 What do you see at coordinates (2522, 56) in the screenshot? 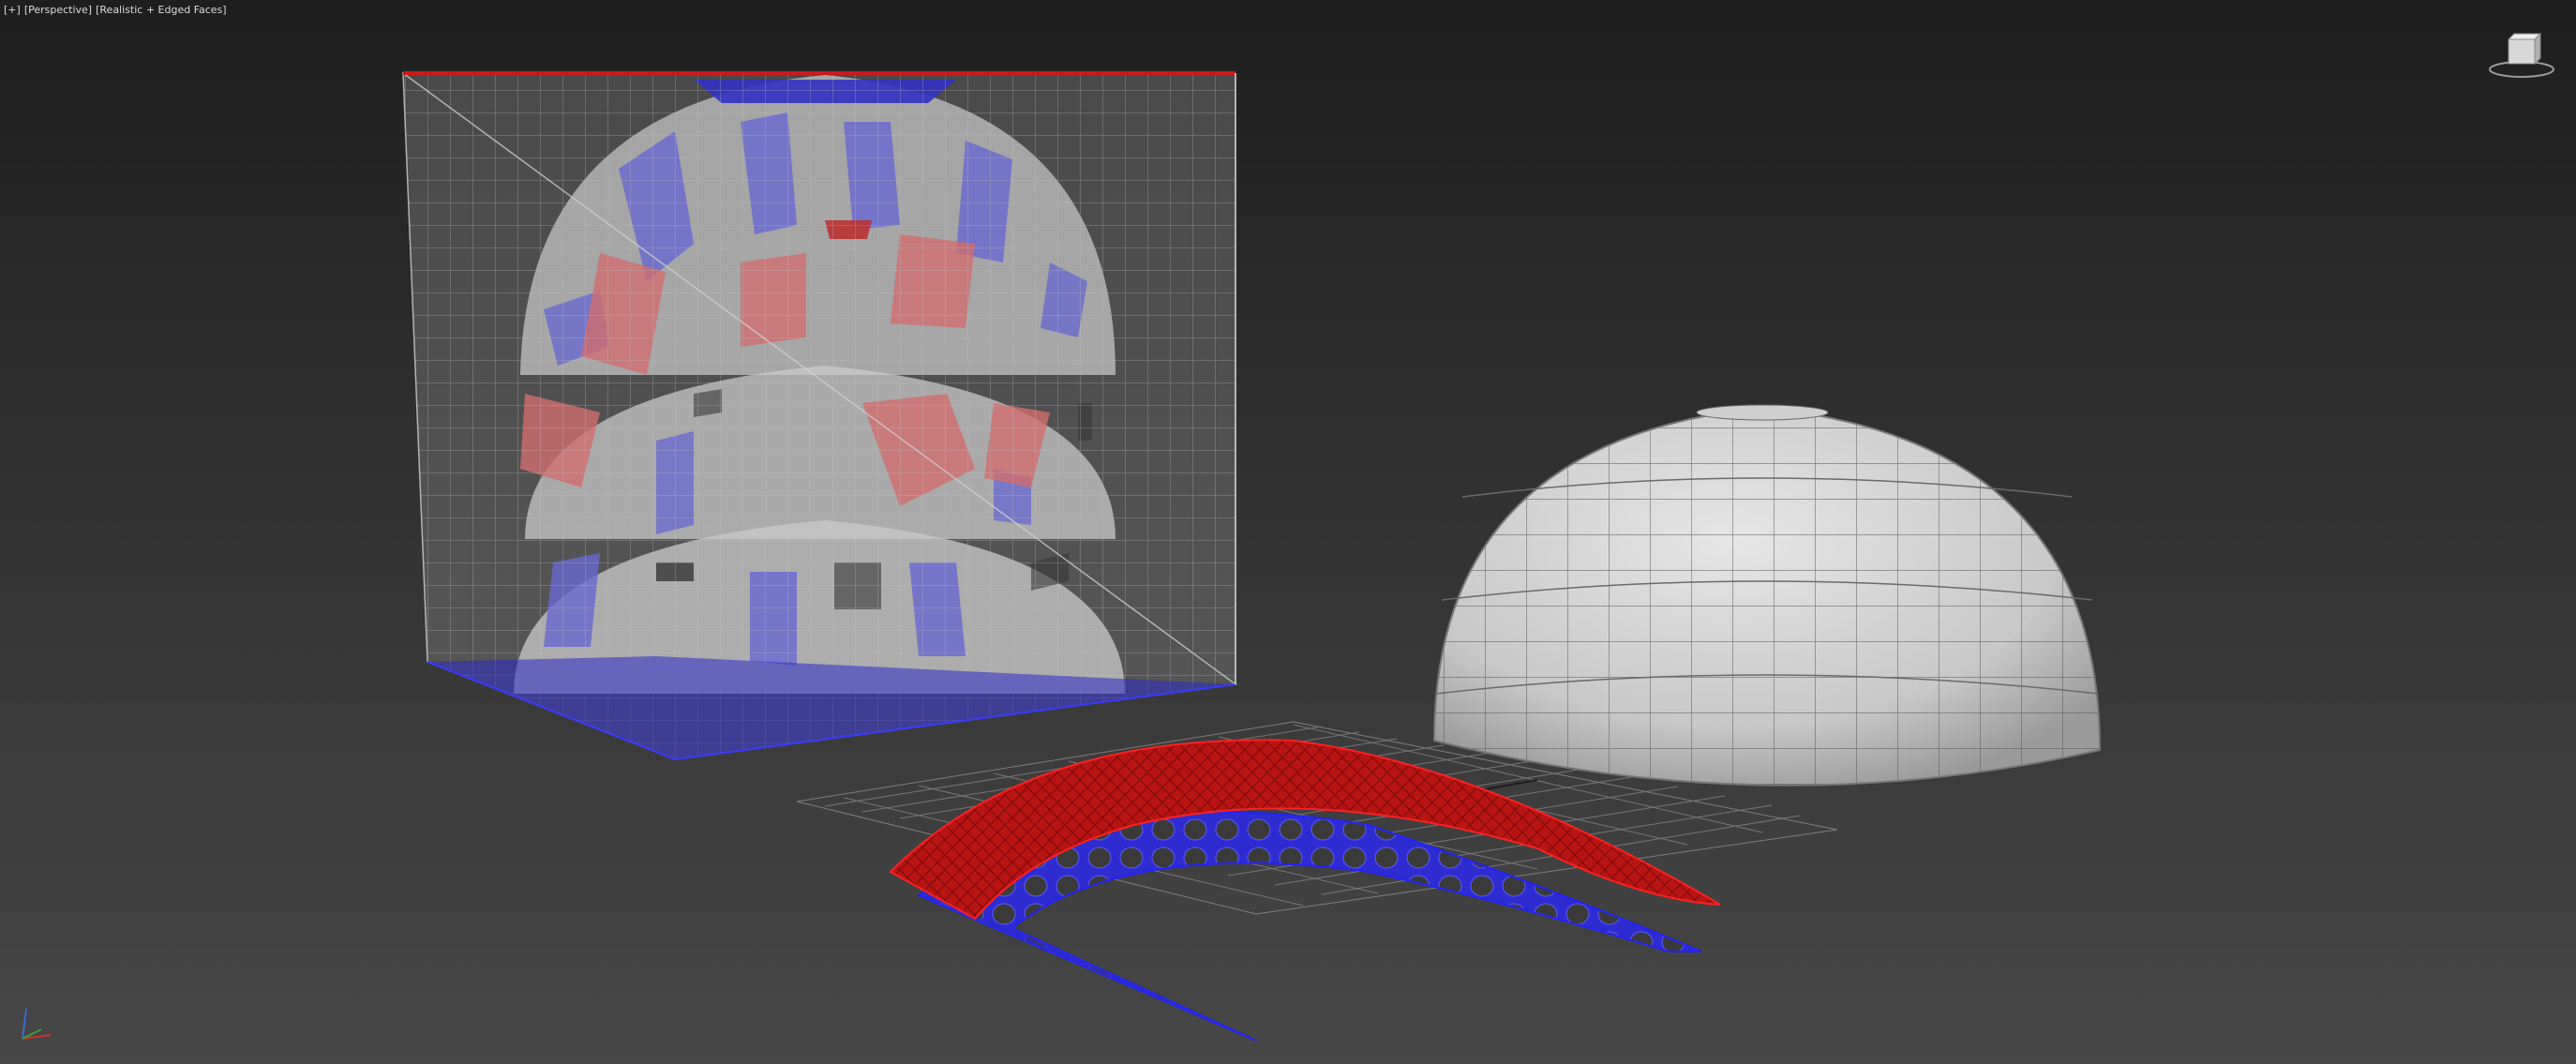
I see `viewcube-icon` at bounding box center [2522, 56].